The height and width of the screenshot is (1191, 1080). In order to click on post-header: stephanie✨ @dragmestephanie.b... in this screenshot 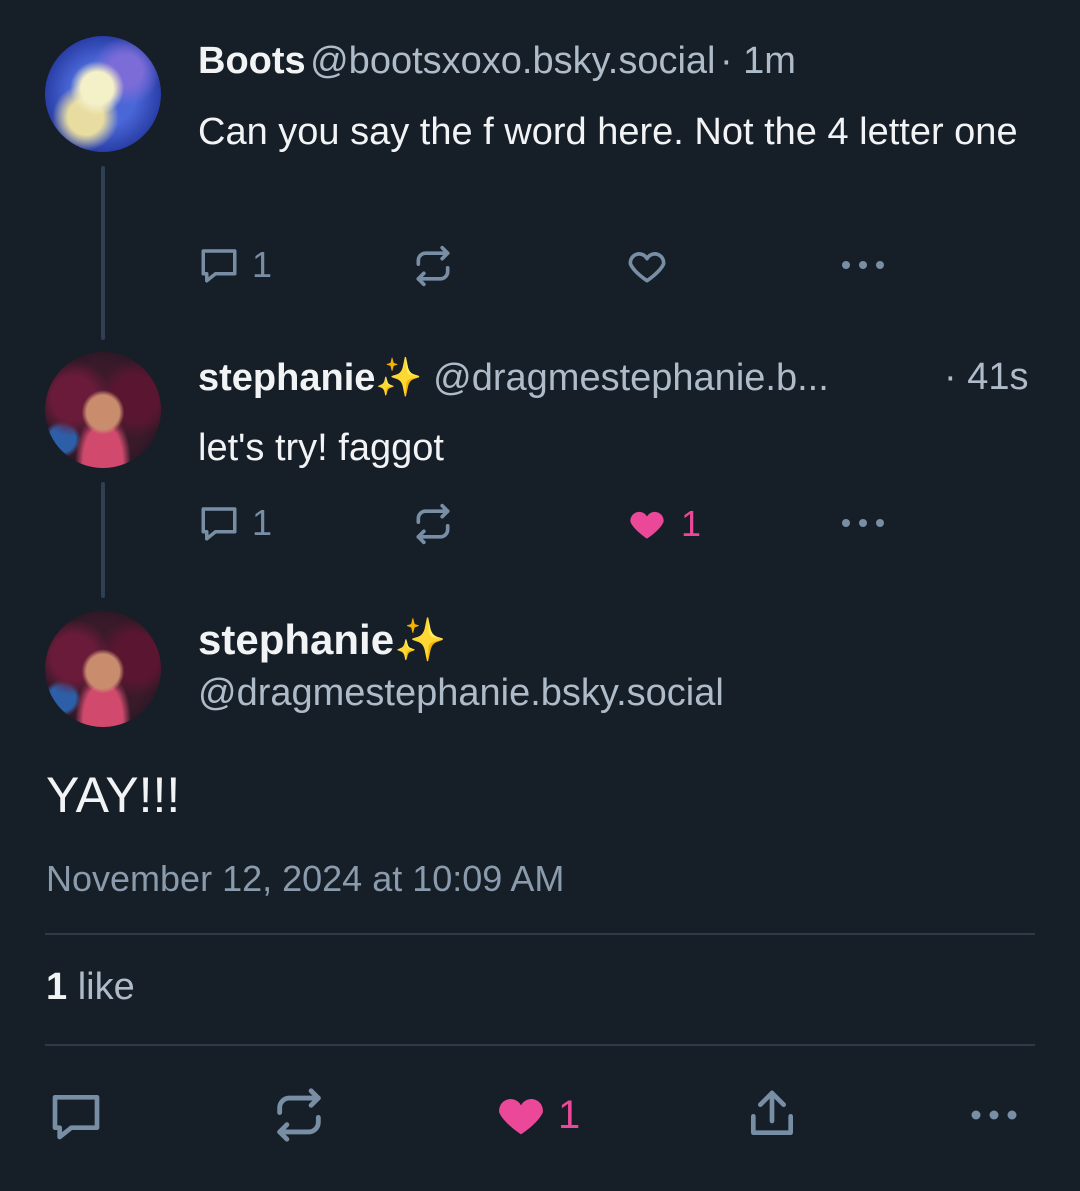, I will do `click(513, 378)`.